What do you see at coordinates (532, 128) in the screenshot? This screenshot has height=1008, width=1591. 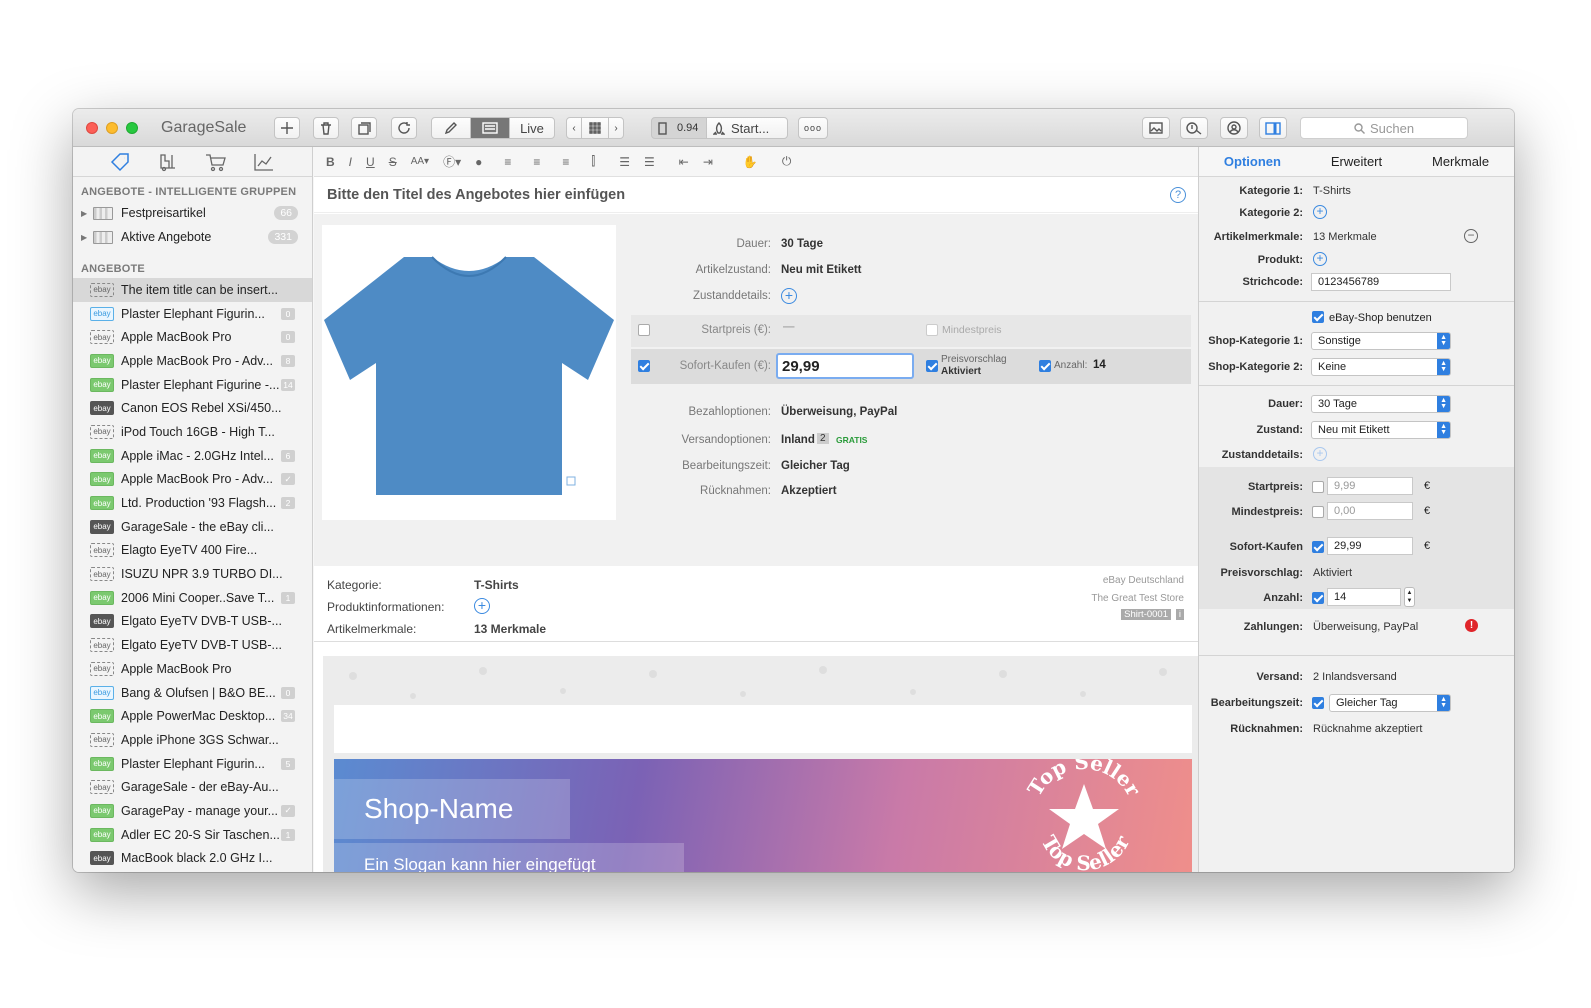 I see `live-view-button: Live` at bounding box center [532, 128].